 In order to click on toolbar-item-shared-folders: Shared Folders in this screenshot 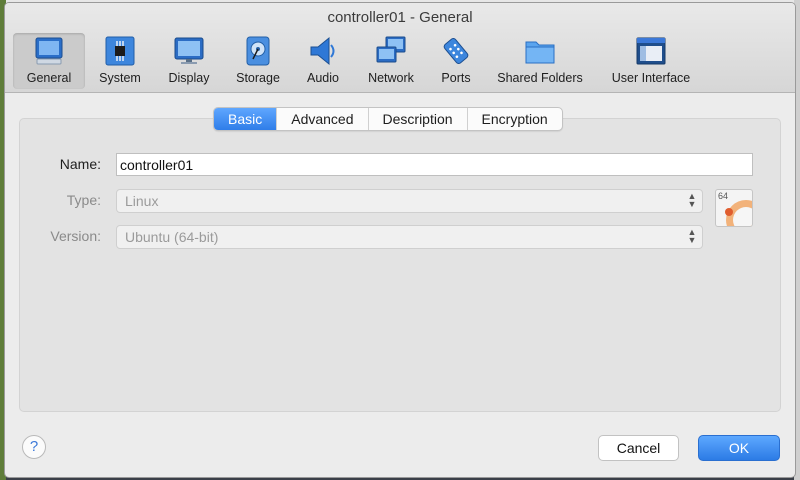, I will do `click(540, 61)`.